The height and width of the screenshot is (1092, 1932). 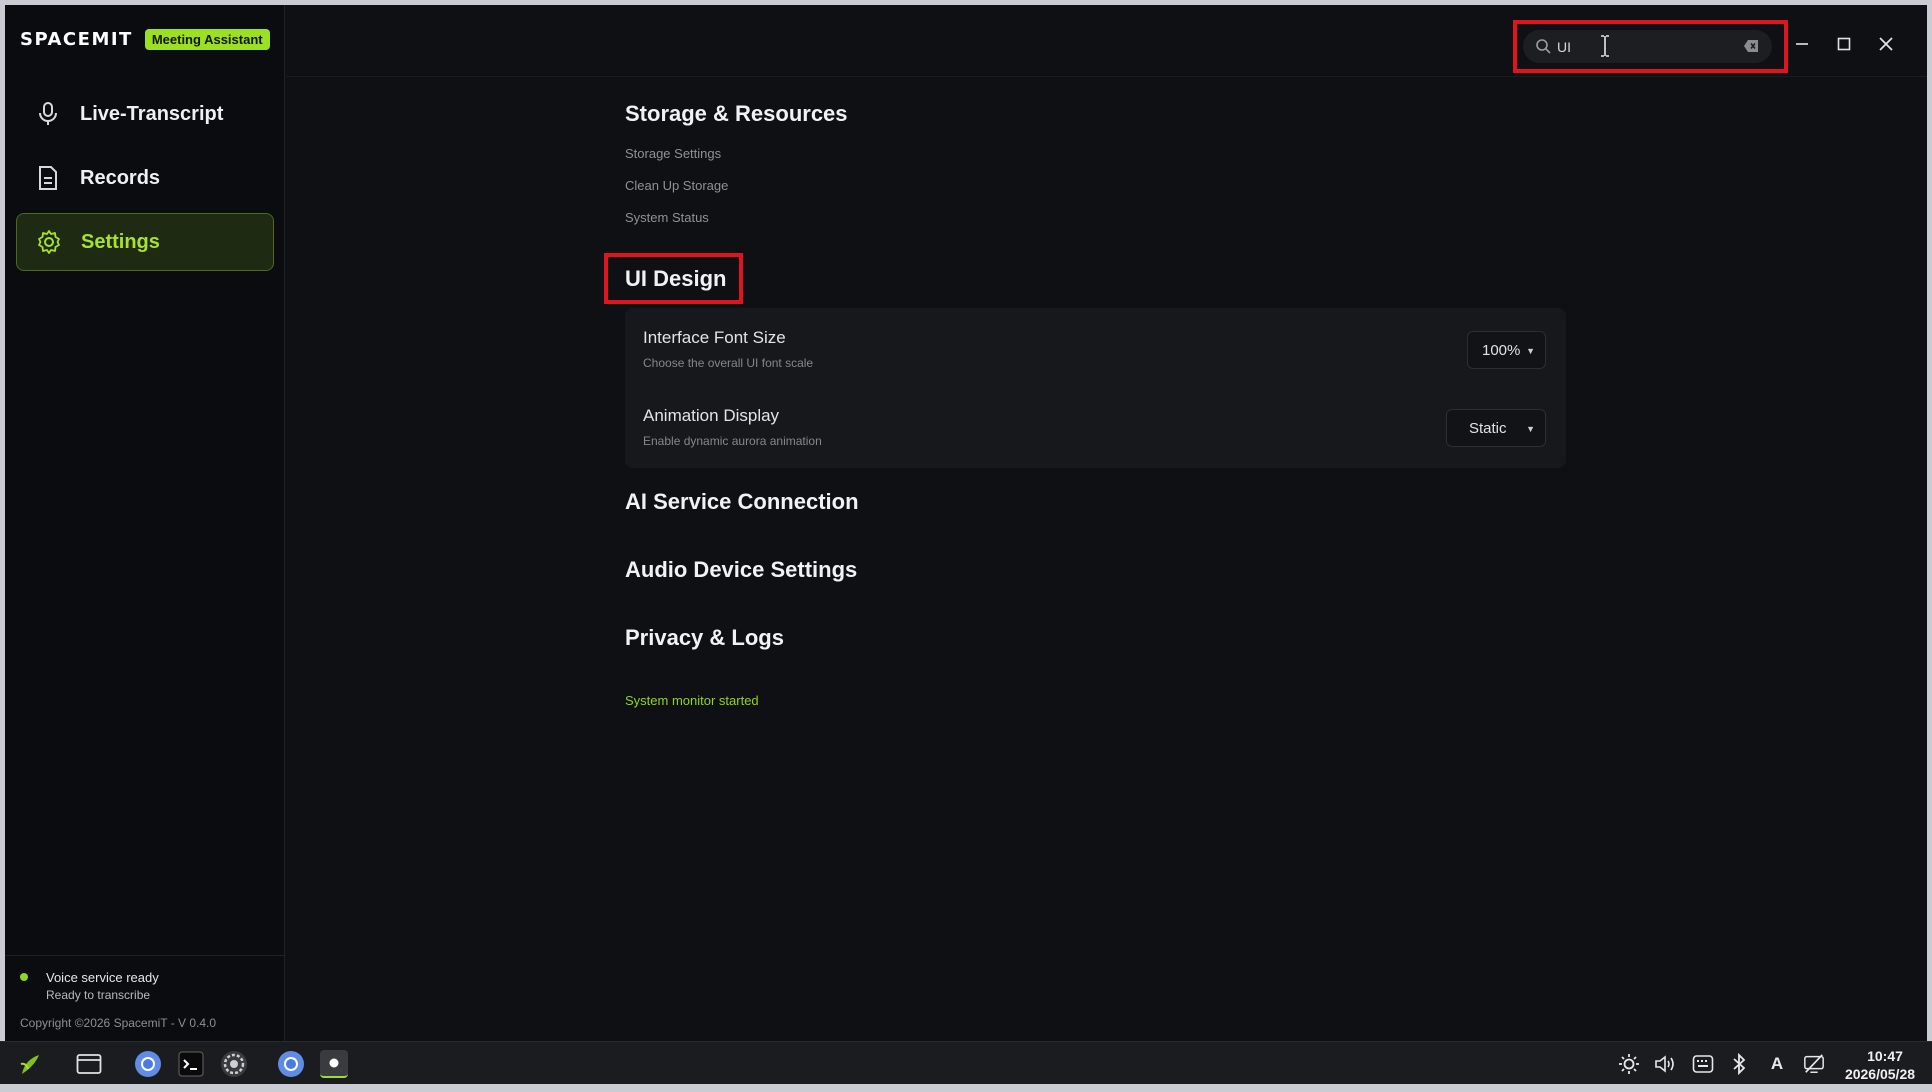 I want to click on link-system-status: System Status, so click(x=667, y=217).